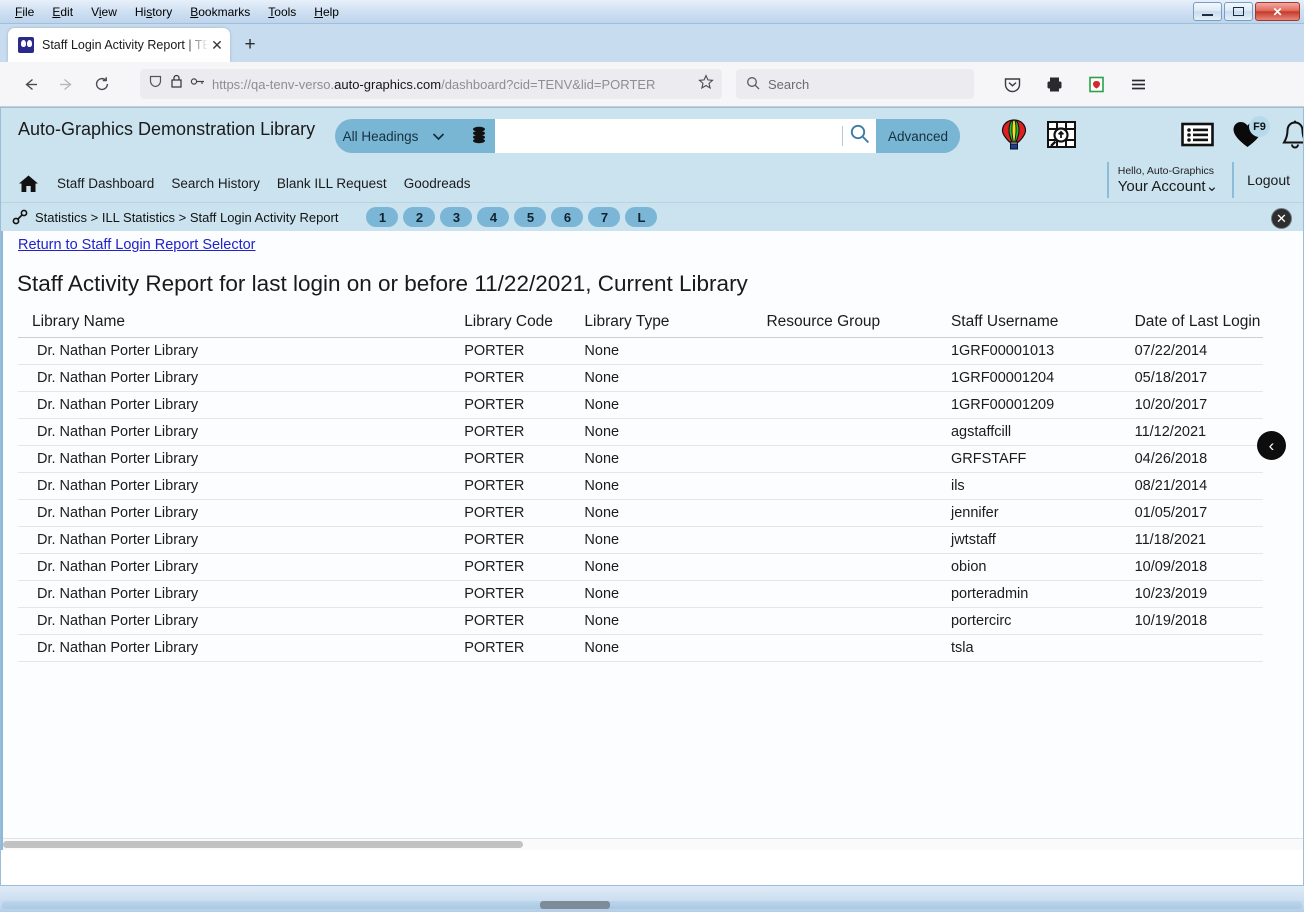 The width and height of the screenshot is (1304, 912). Describe the element at coordinates (282, 12) in the screenshot. I see `menu-tools: Tools` at that location.